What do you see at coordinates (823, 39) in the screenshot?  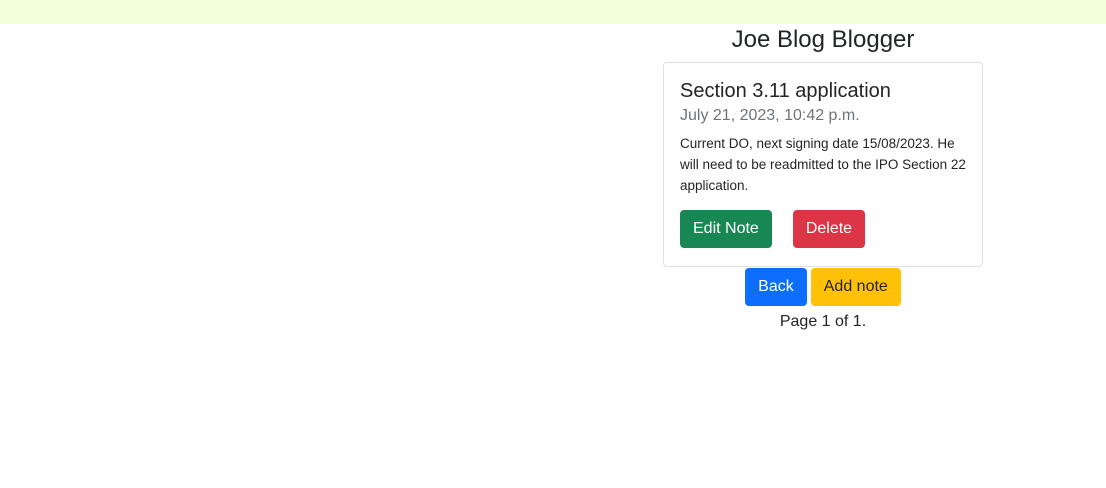 I see `page-title: Joe Blog Blogger` at bounding box center [823, 39].